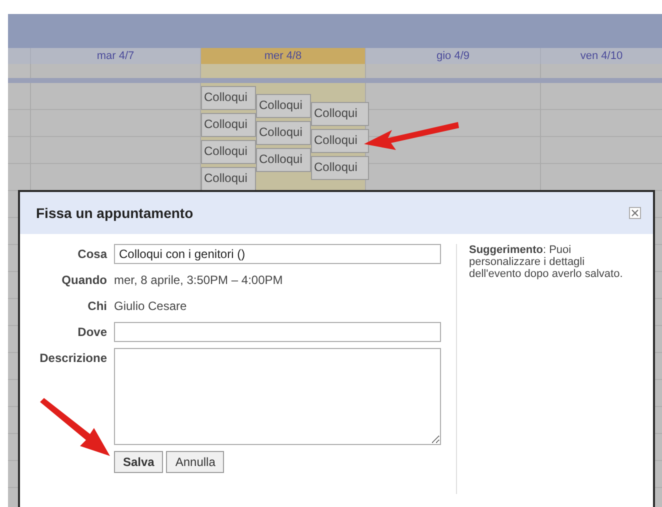 The image size is (662, 507). Describe the element at coordinates (635, 213) in the screenshot. I see `close-icon` at that location.